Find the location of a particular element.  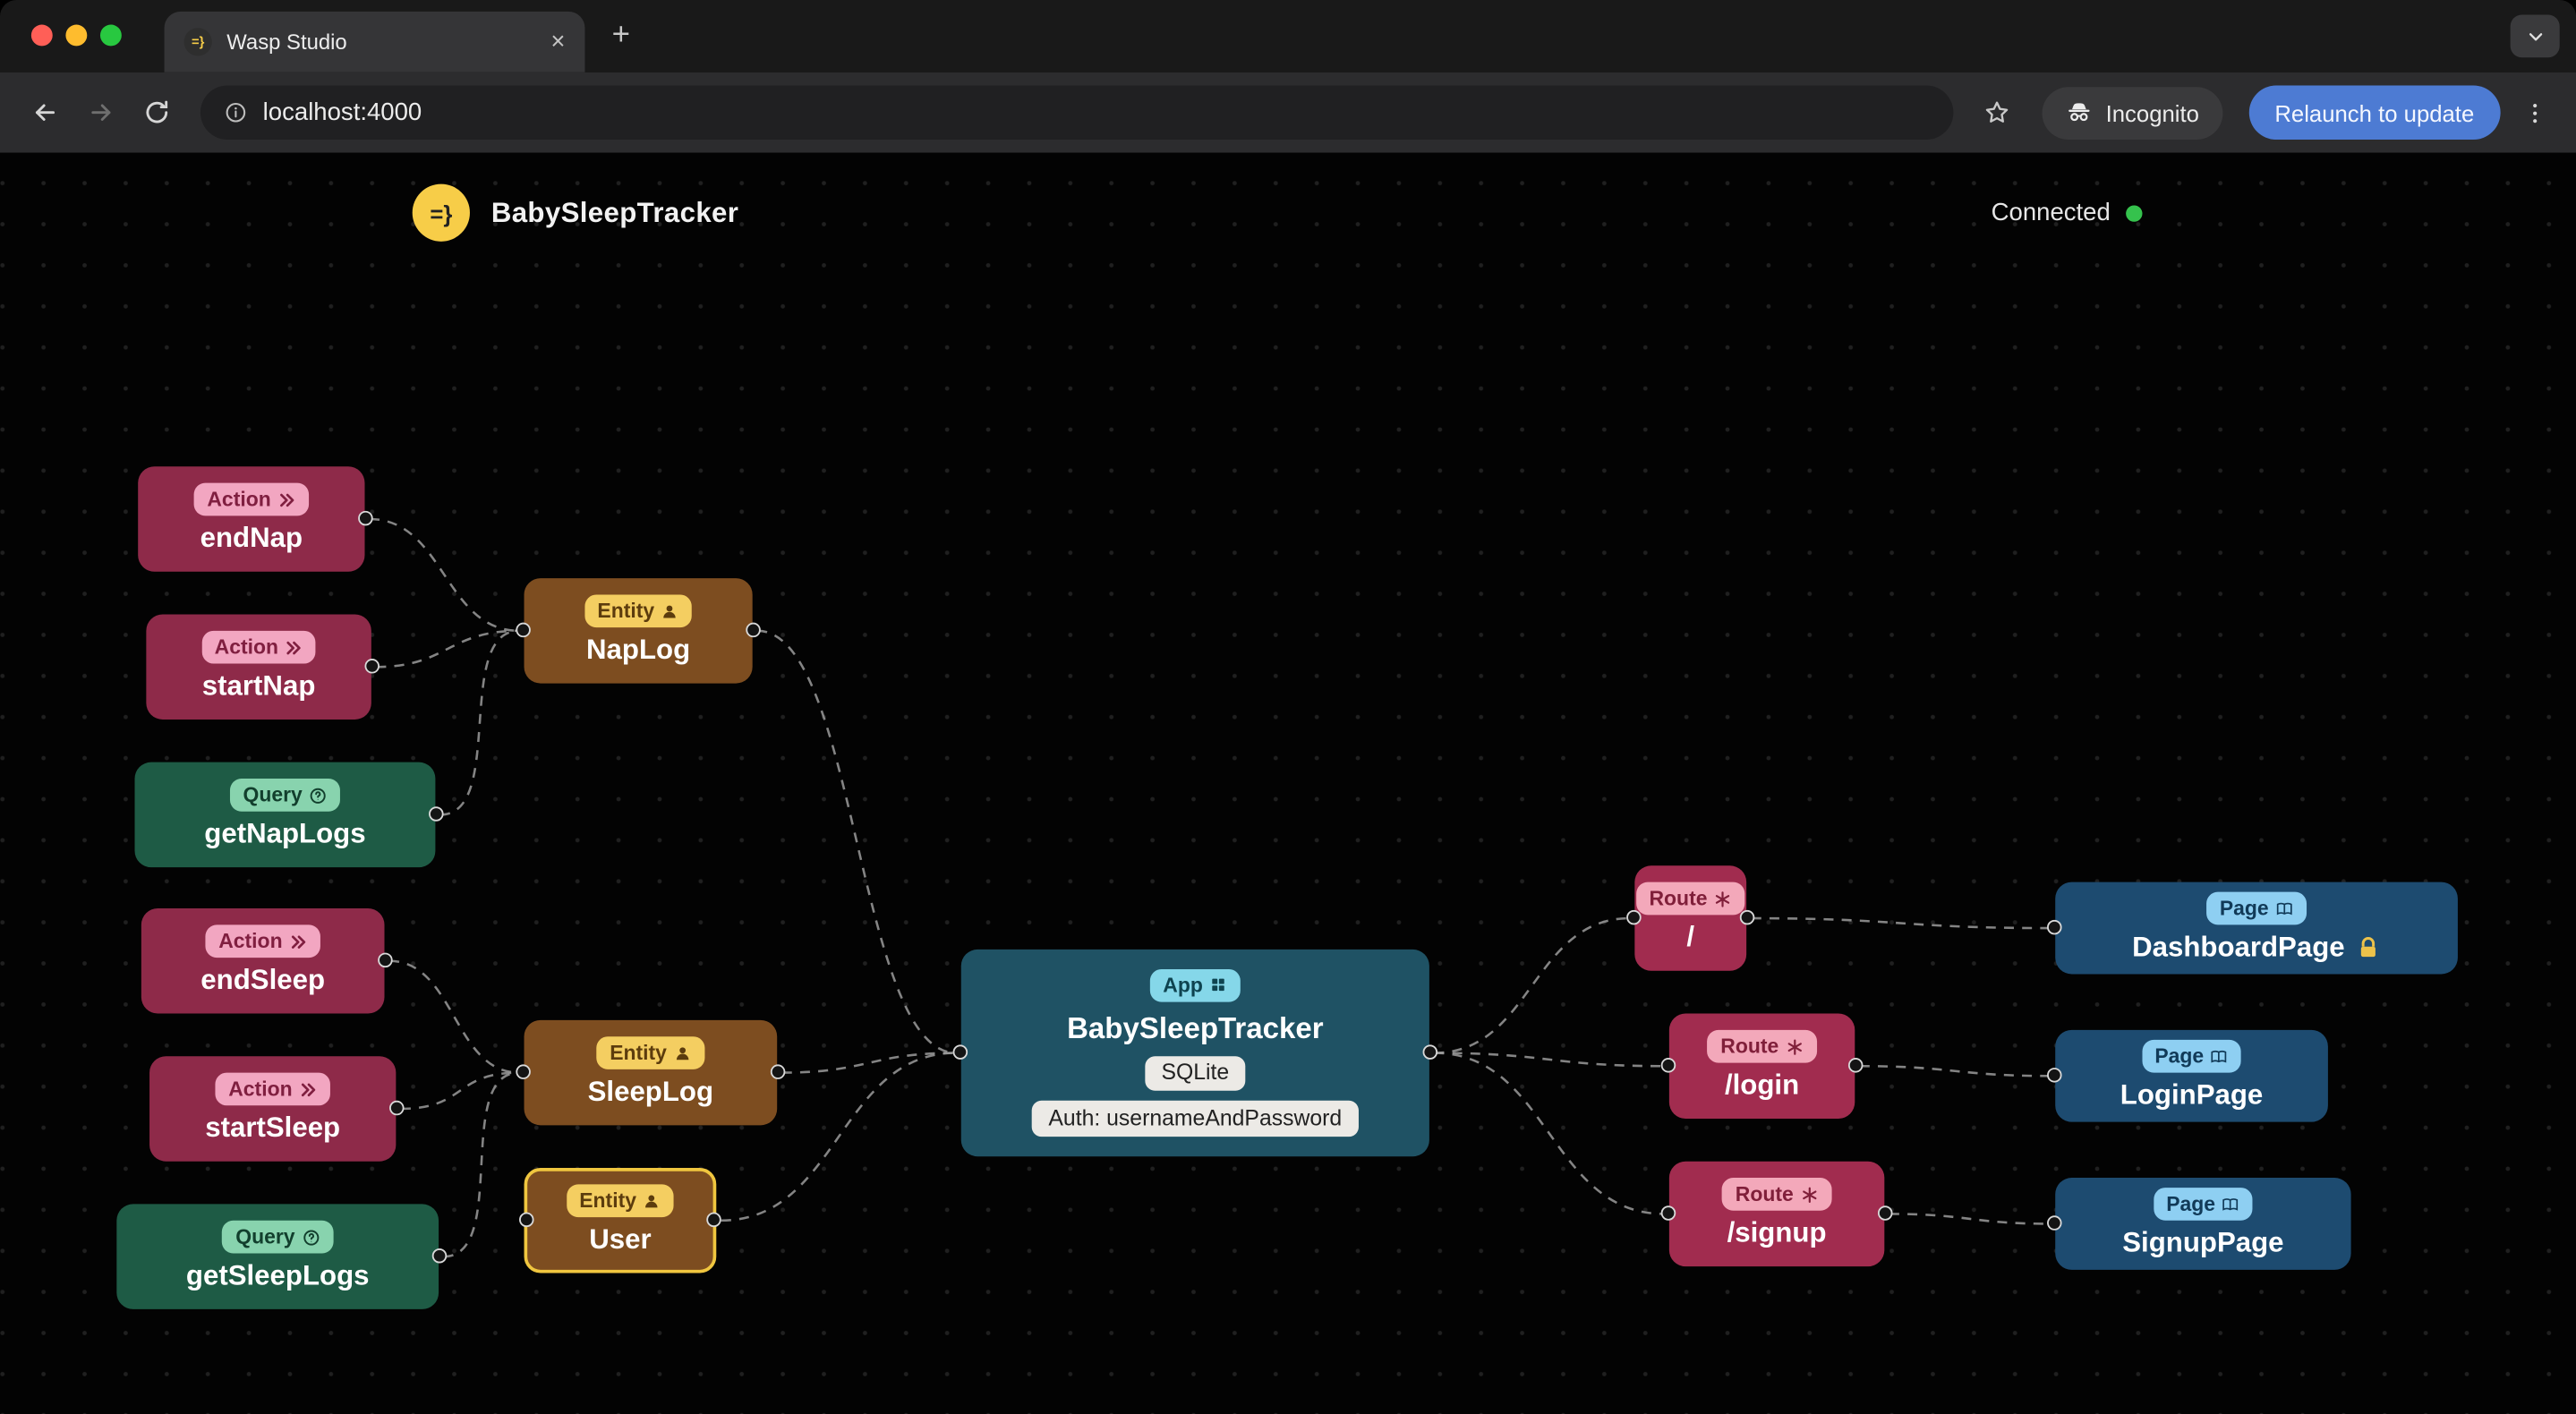

node-title: getSleepLogs is located at coordinates (277, 1276).